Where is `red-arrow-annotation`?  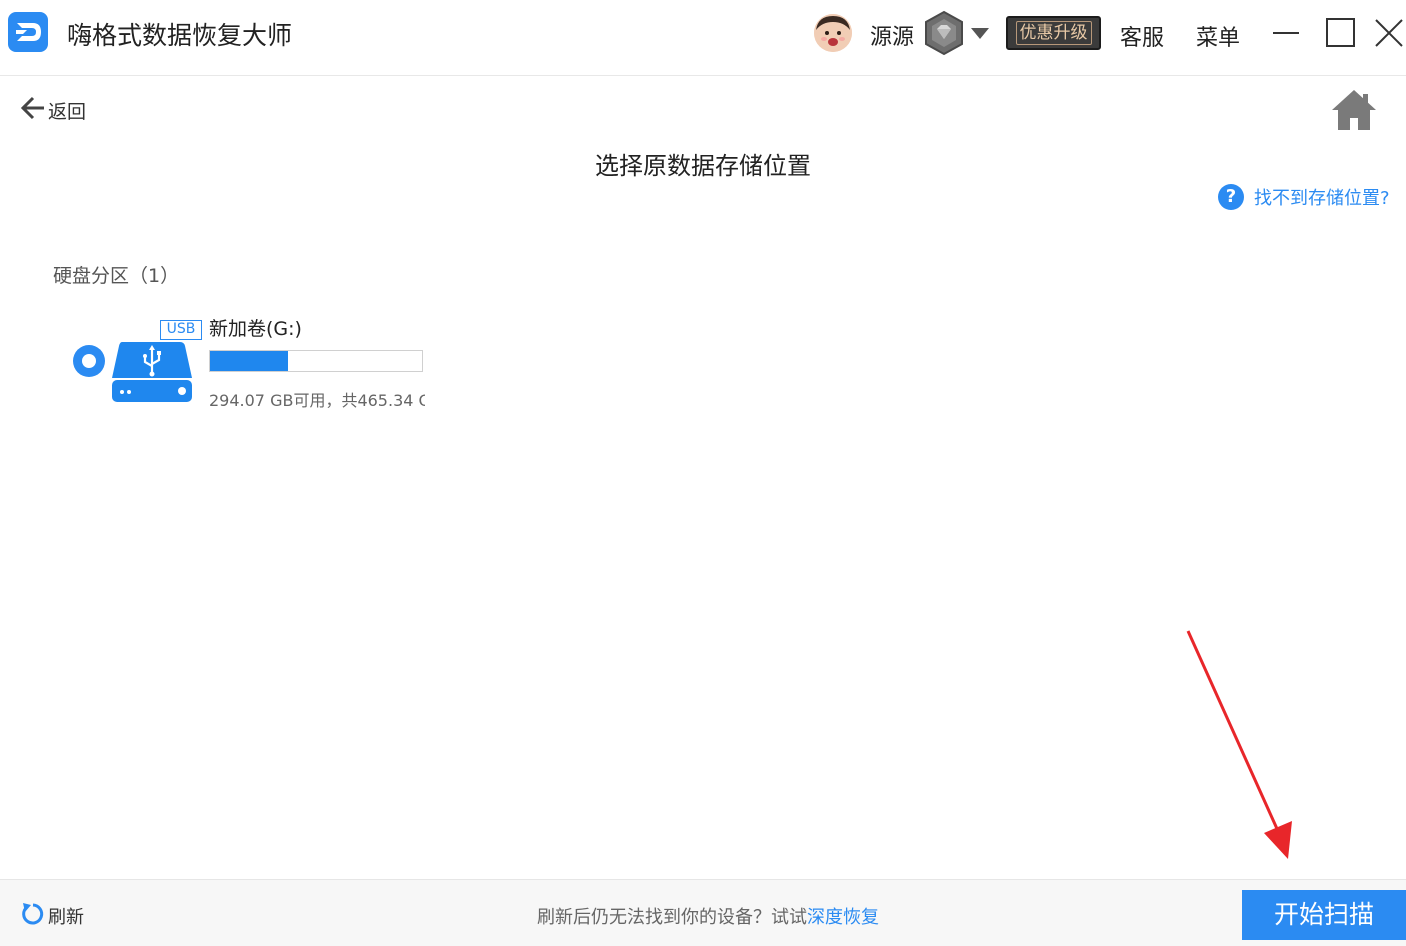 red-arrow-annotation is located at coordinates (1240, 745).